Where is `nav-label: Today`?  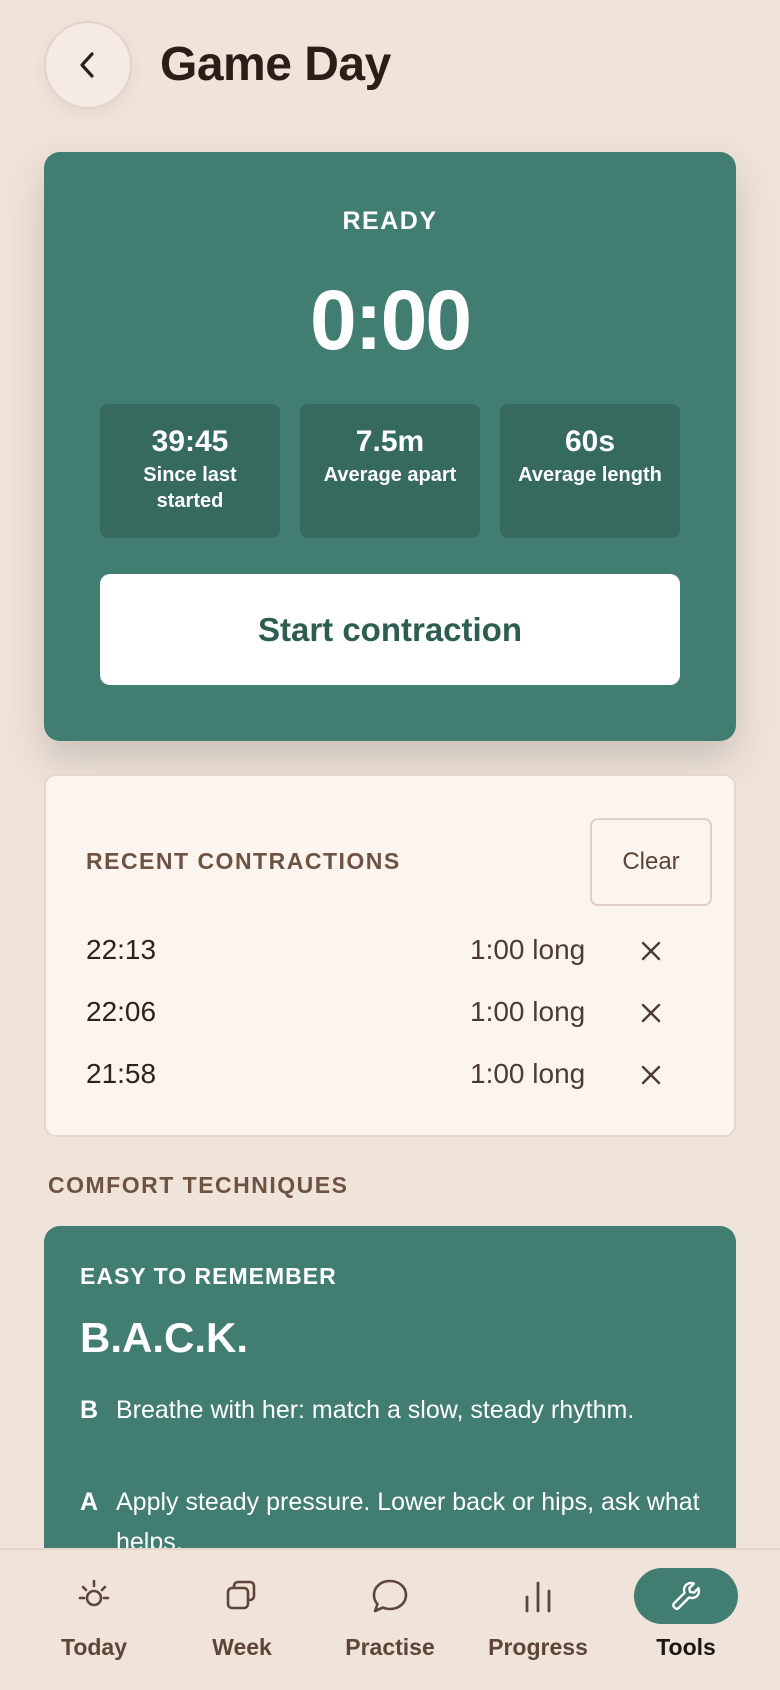
nav-label: Today is located at coordinates (94, 1647).